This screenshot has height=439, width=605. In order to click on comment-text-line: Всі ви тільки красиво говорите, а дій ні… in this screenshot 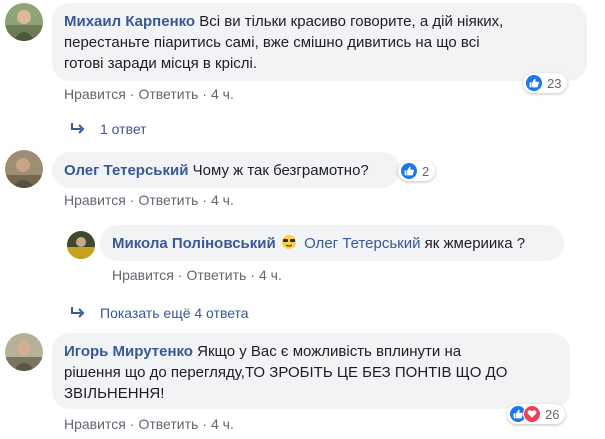, I will do `click(351, 21)`.